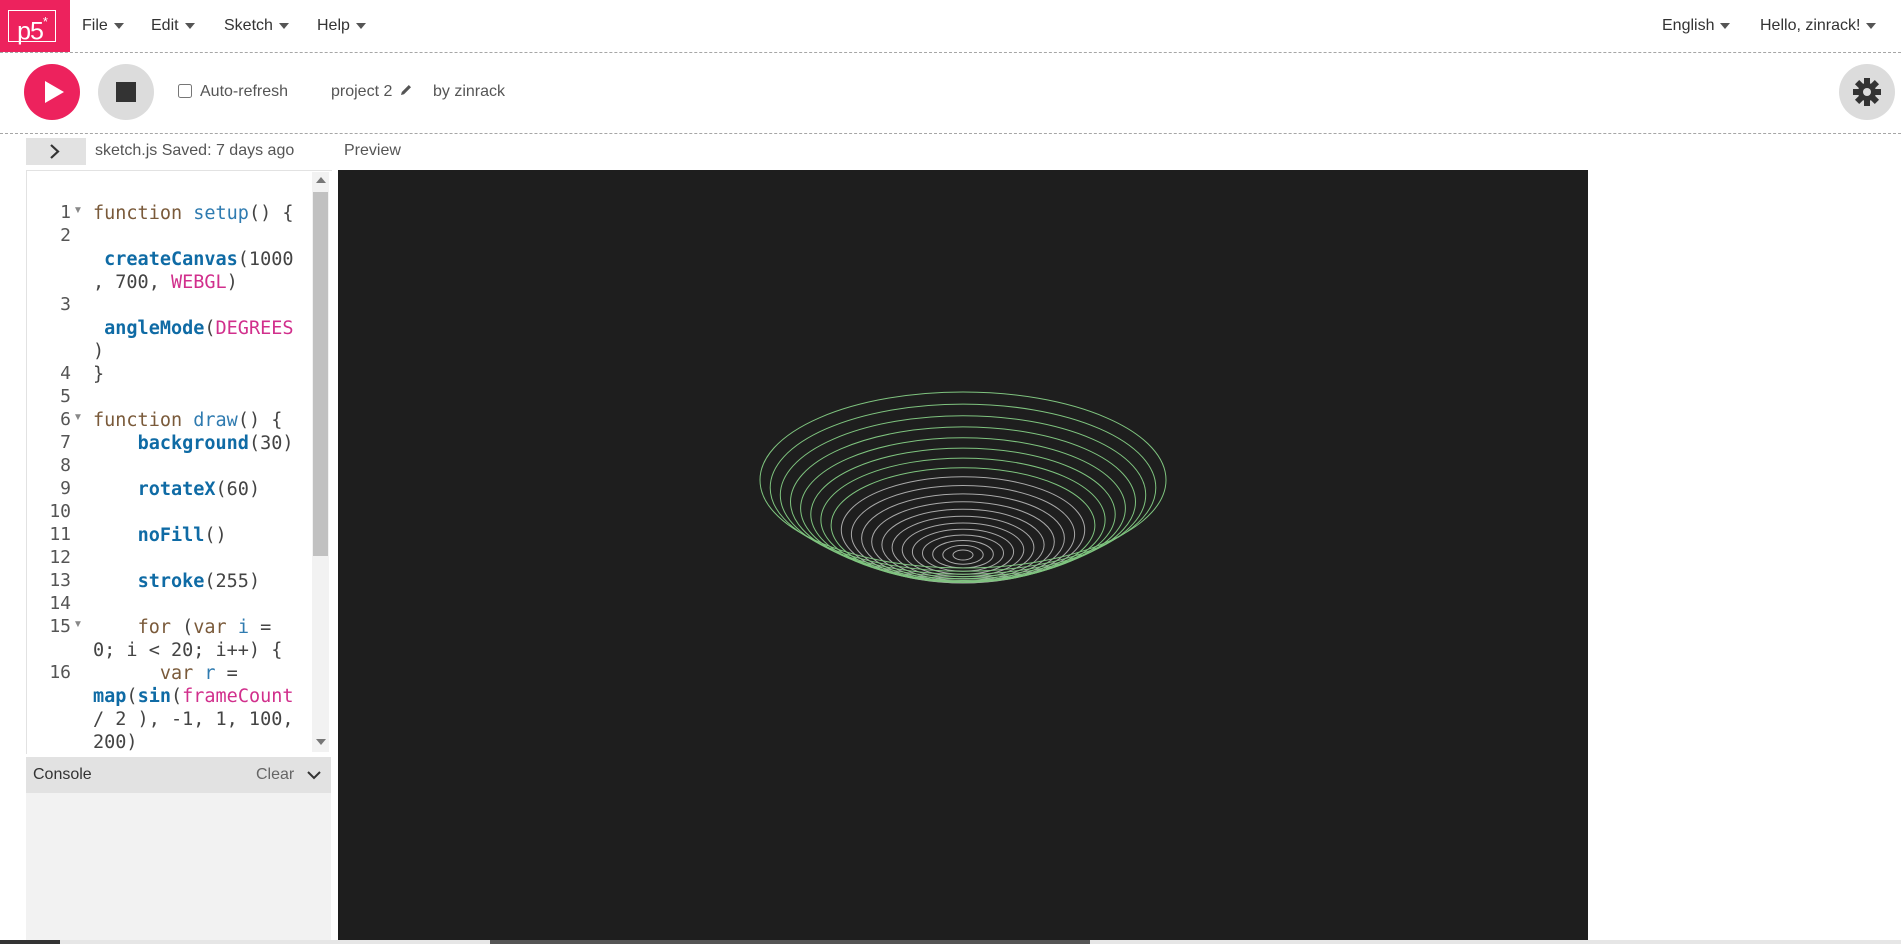  What do you see at coordinates (210, 673) in the screenshot?
I see `code-token: r` at bounding box center [210, 673].